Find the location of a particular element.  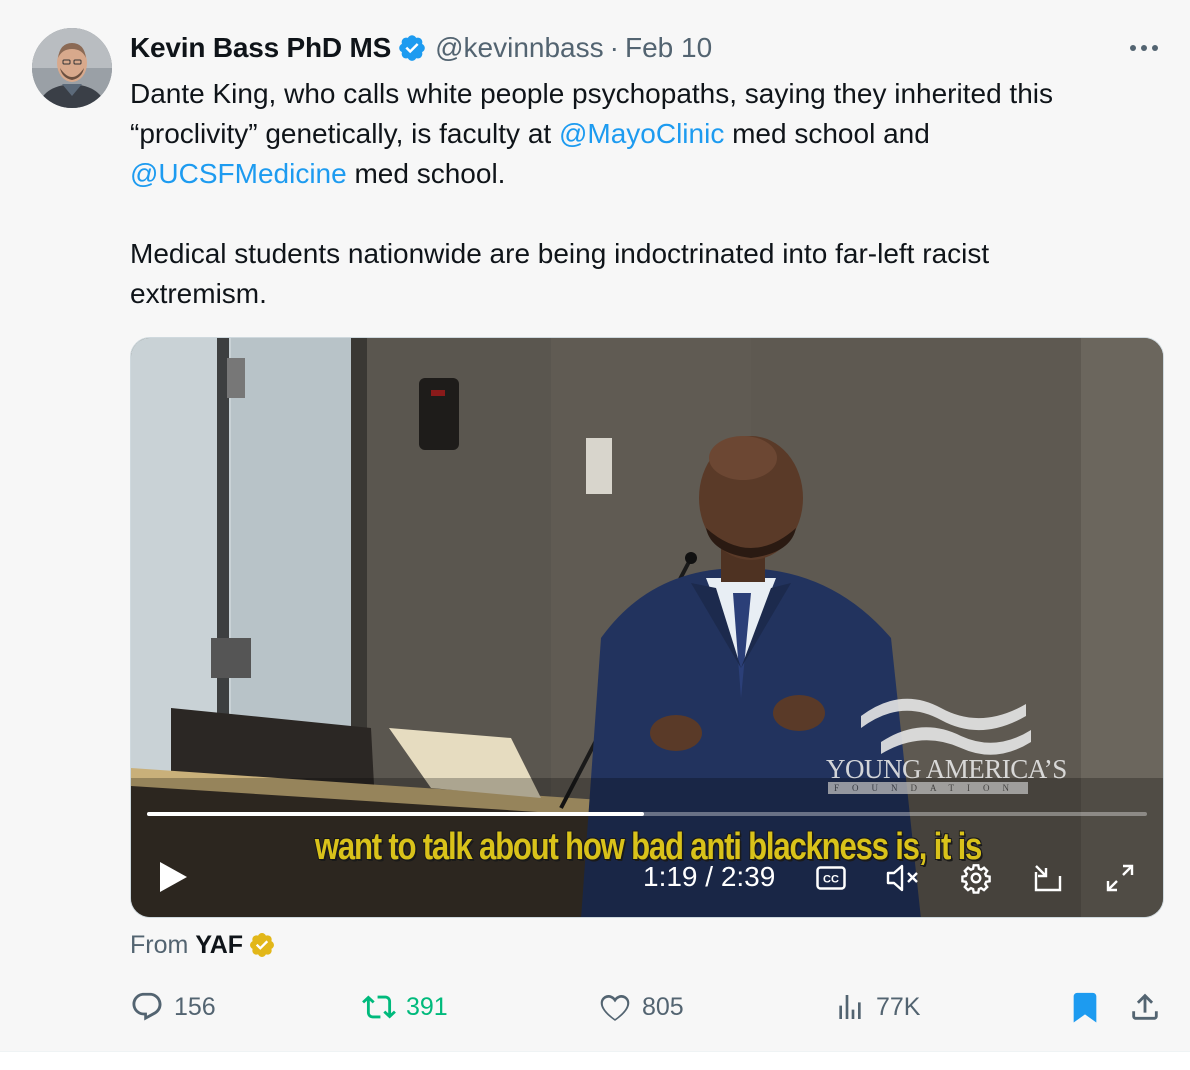

timeline-bottom-edge is located at coordinates (595, 1061).